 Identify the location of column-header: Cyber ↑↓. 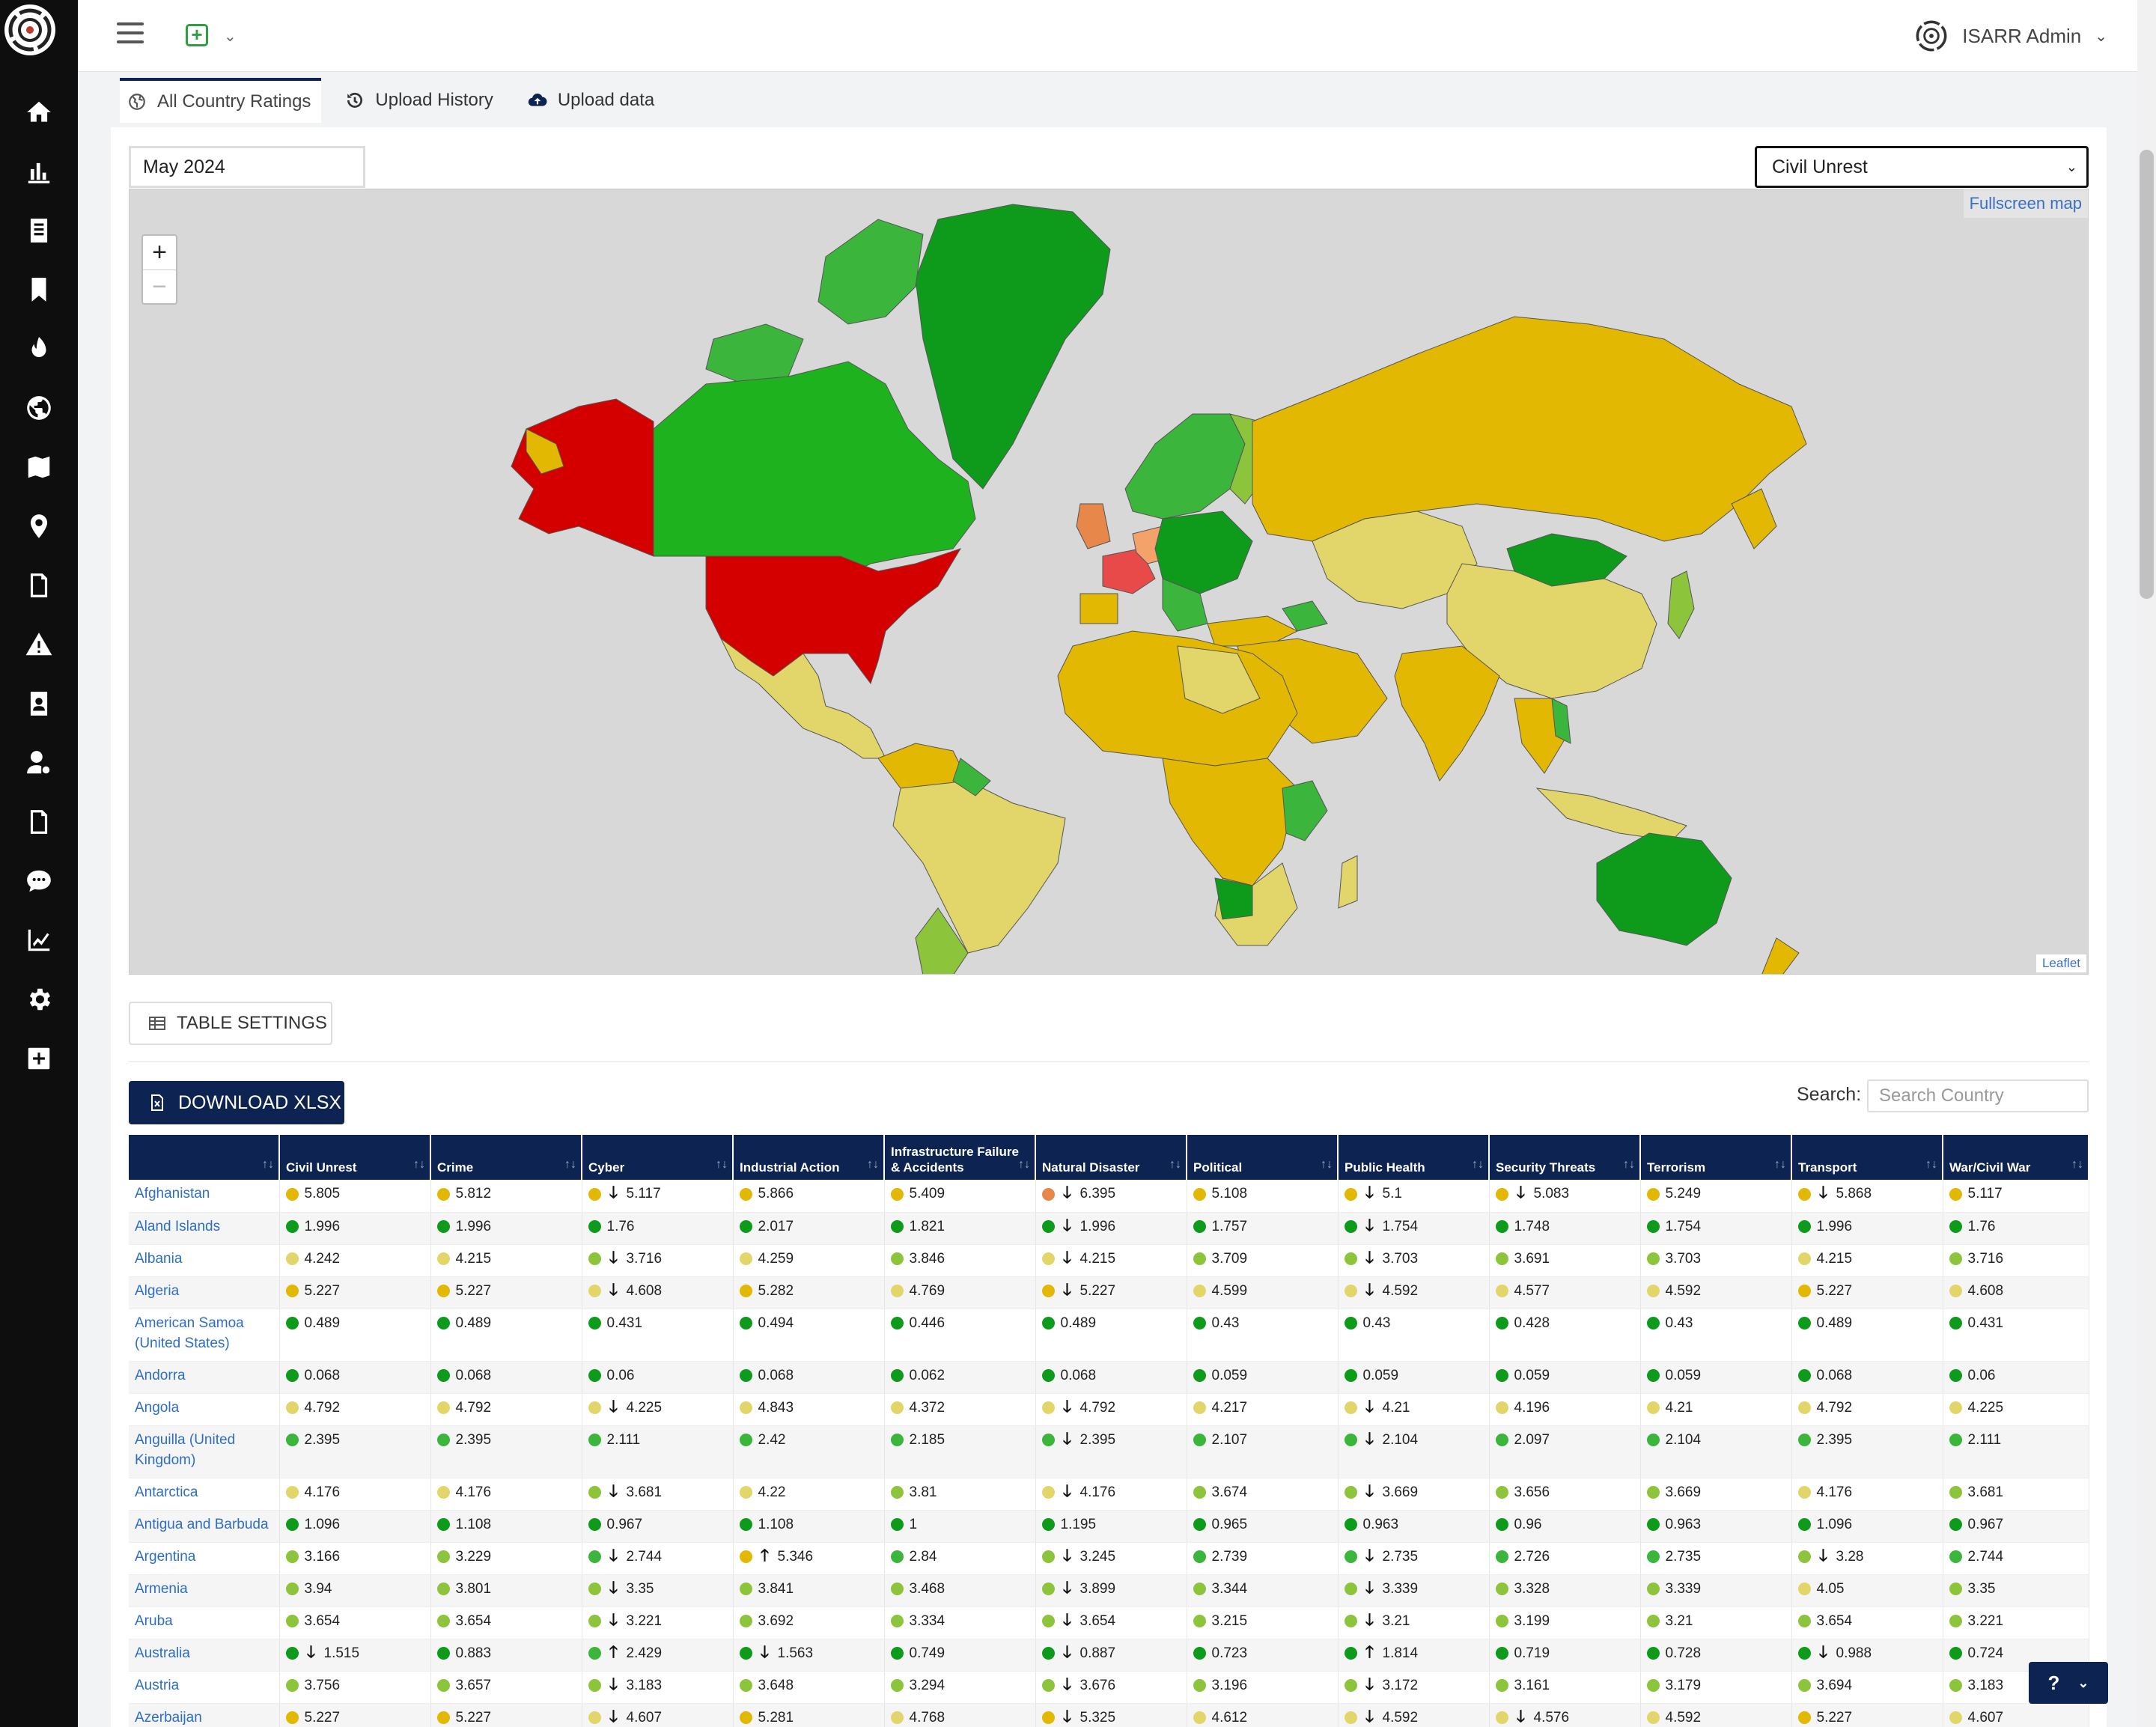
(658, 1157).